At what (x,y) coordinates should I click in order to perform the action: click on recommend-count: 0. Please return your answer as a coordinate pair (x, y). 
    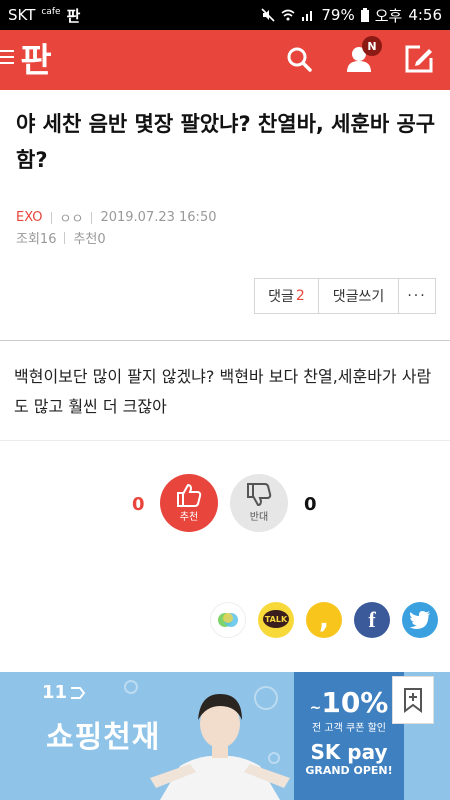
    Looking at the image, I should click on (101, 239).